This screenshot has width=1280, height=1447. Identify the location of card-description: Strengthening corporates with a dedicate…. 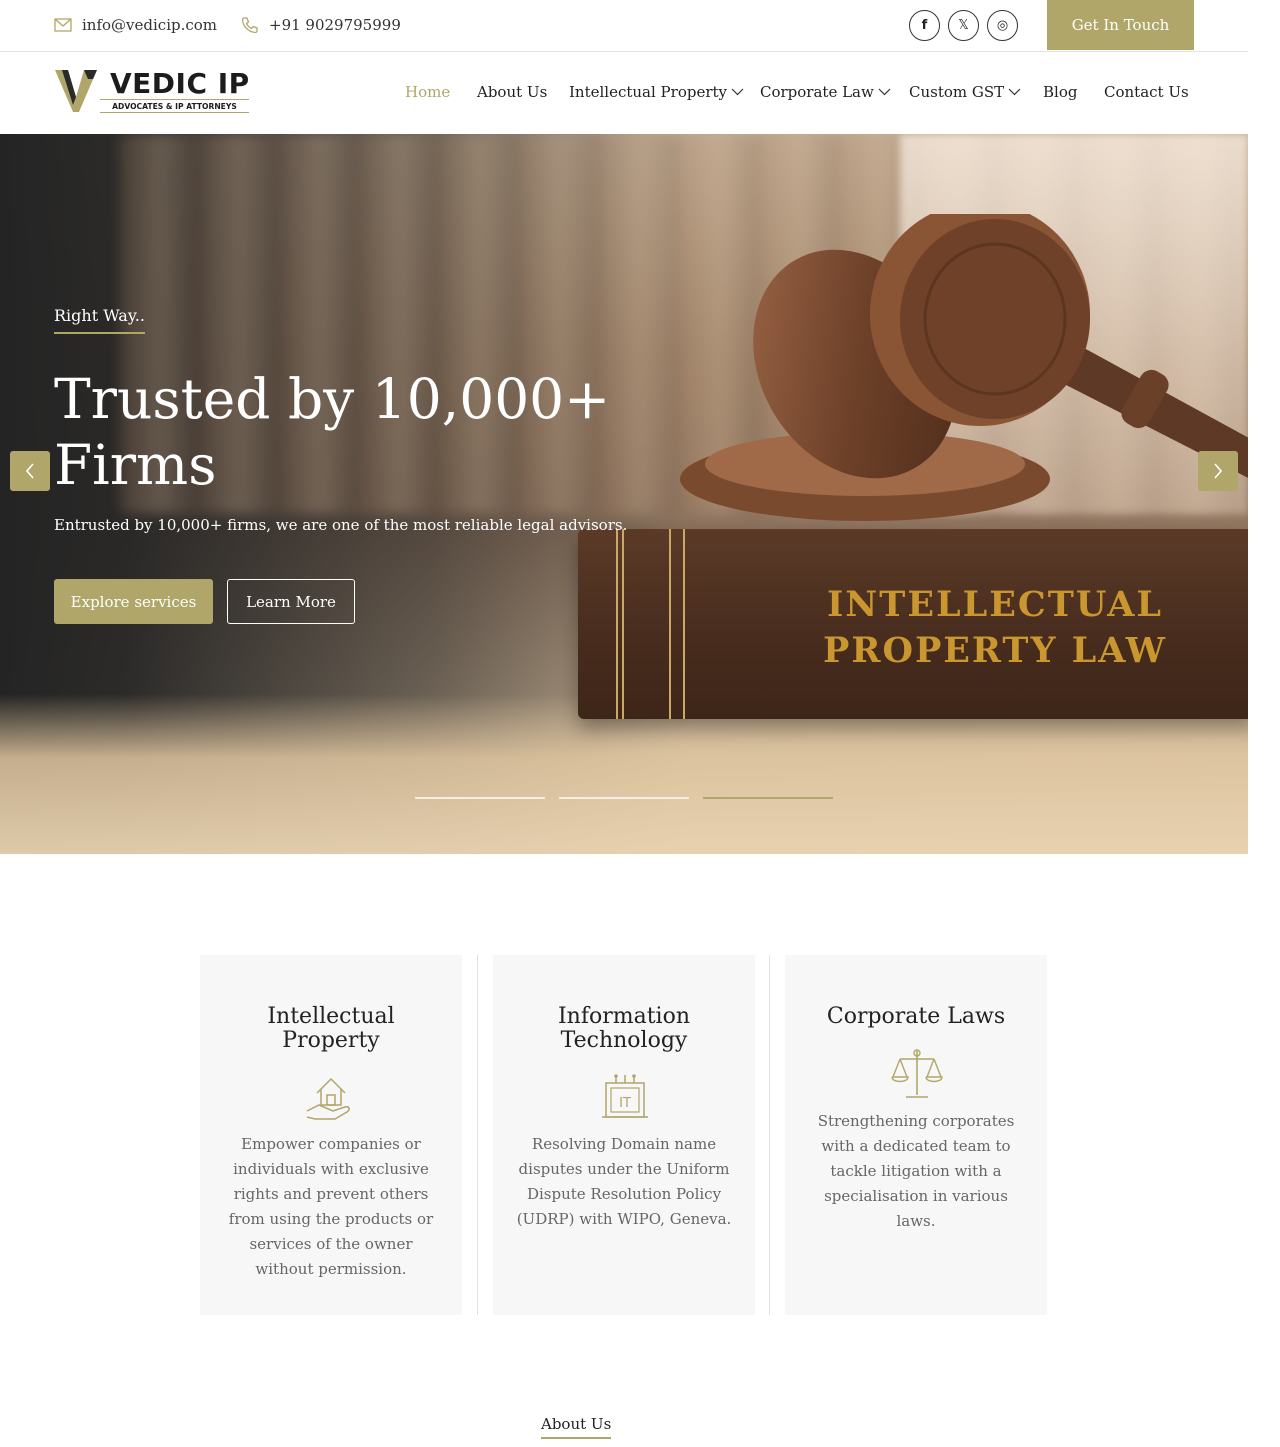
(916, 1171).